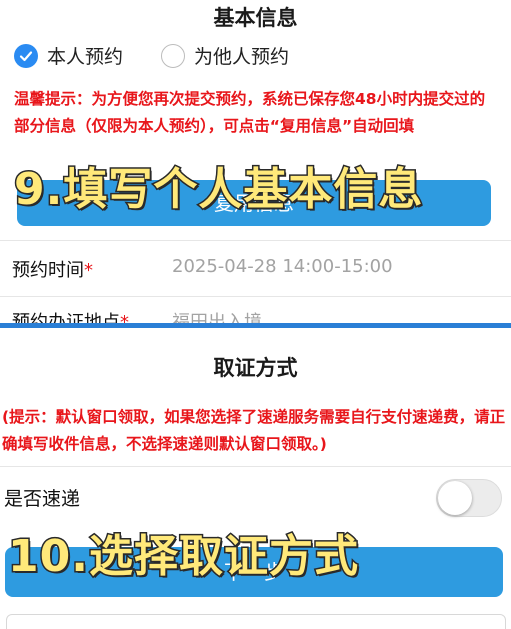 The width and height of the screenshot is (511, 629). I want to click on partial-input-box, so click(256, 621).